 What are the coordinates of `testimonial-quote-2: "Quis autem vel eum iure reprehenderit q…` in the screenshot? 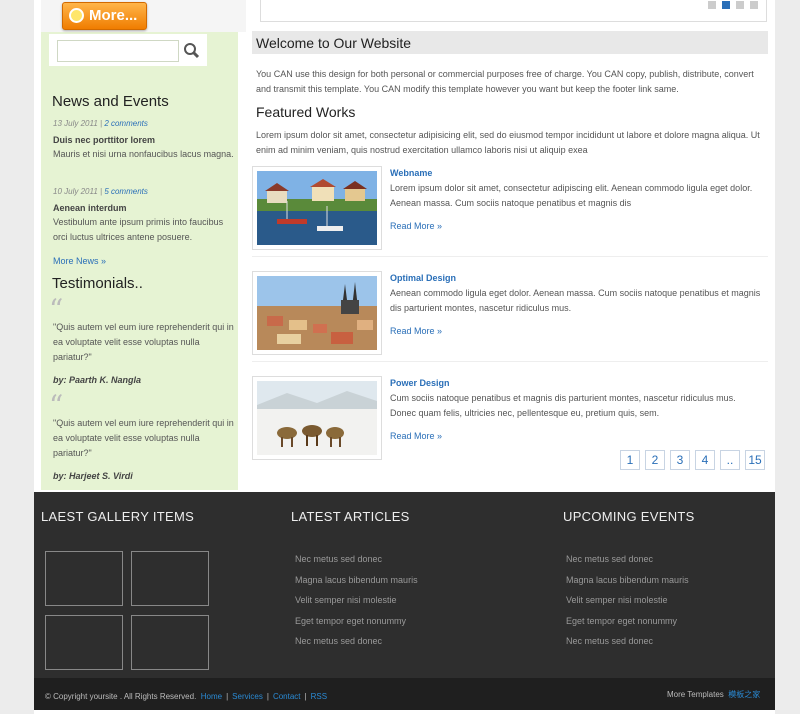 It's located at (143, 438).